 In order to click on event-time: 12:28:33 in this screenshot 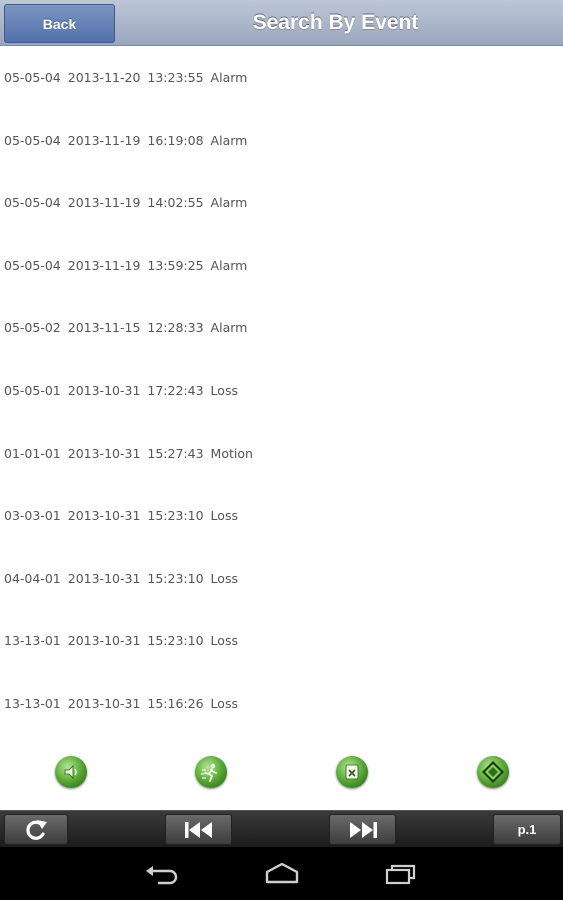, I will do `click(175, 328)`.